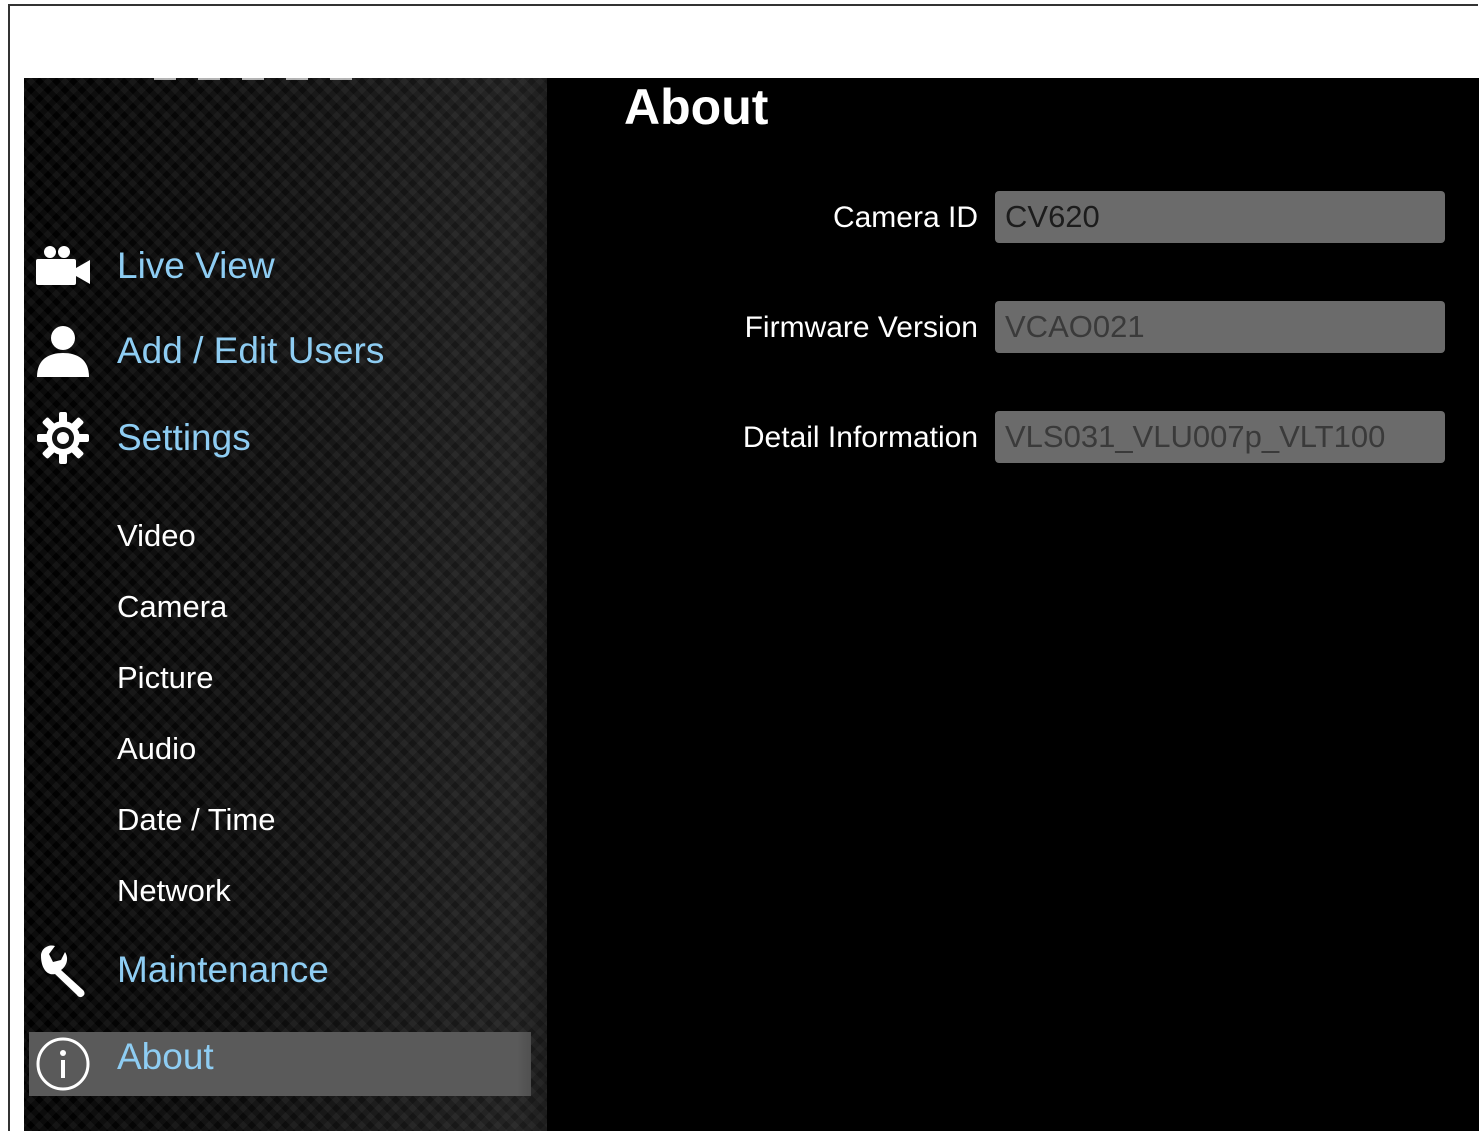  What do you see at coordinates (184, 437) in the screenshot?
I see `sidebar-item-label: Settings` at bounding box center [184, 437].